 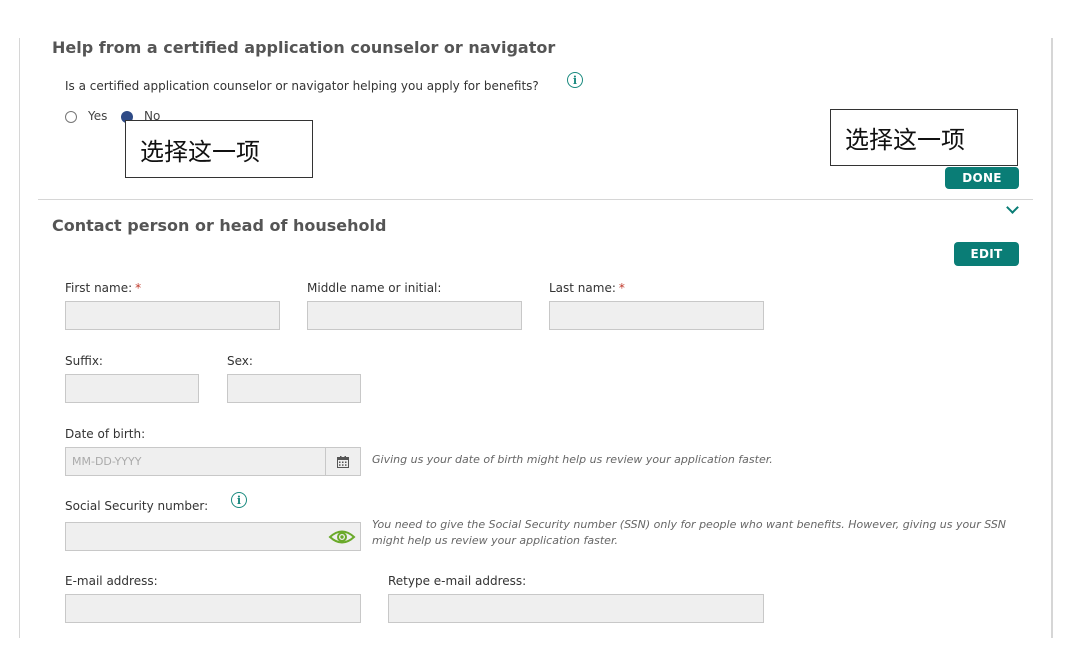 I want to click on retype-email-input, so click(x=576, y=608).